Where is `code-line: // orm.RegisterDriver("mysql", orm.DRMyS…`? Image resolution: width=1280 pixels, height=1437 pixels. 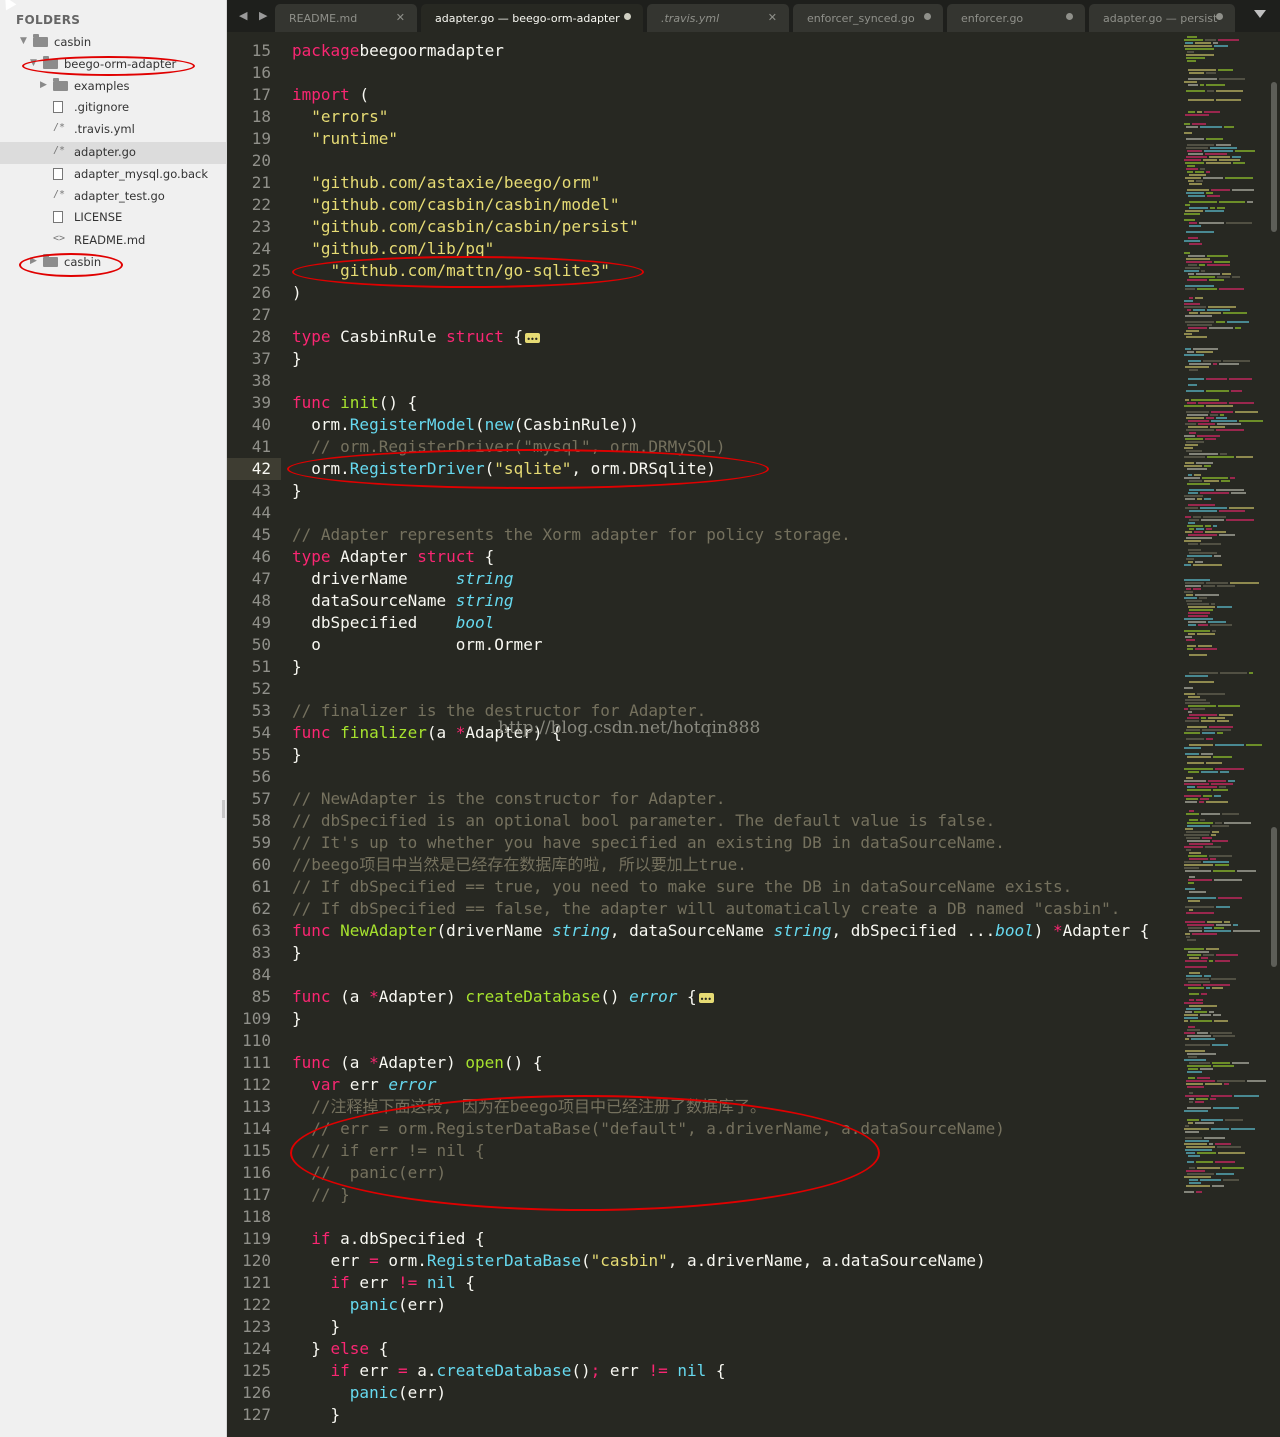
code-line: // orm.RegisterDriver("mysql", orm.DRMyS… is located at coordinates (508, 447).